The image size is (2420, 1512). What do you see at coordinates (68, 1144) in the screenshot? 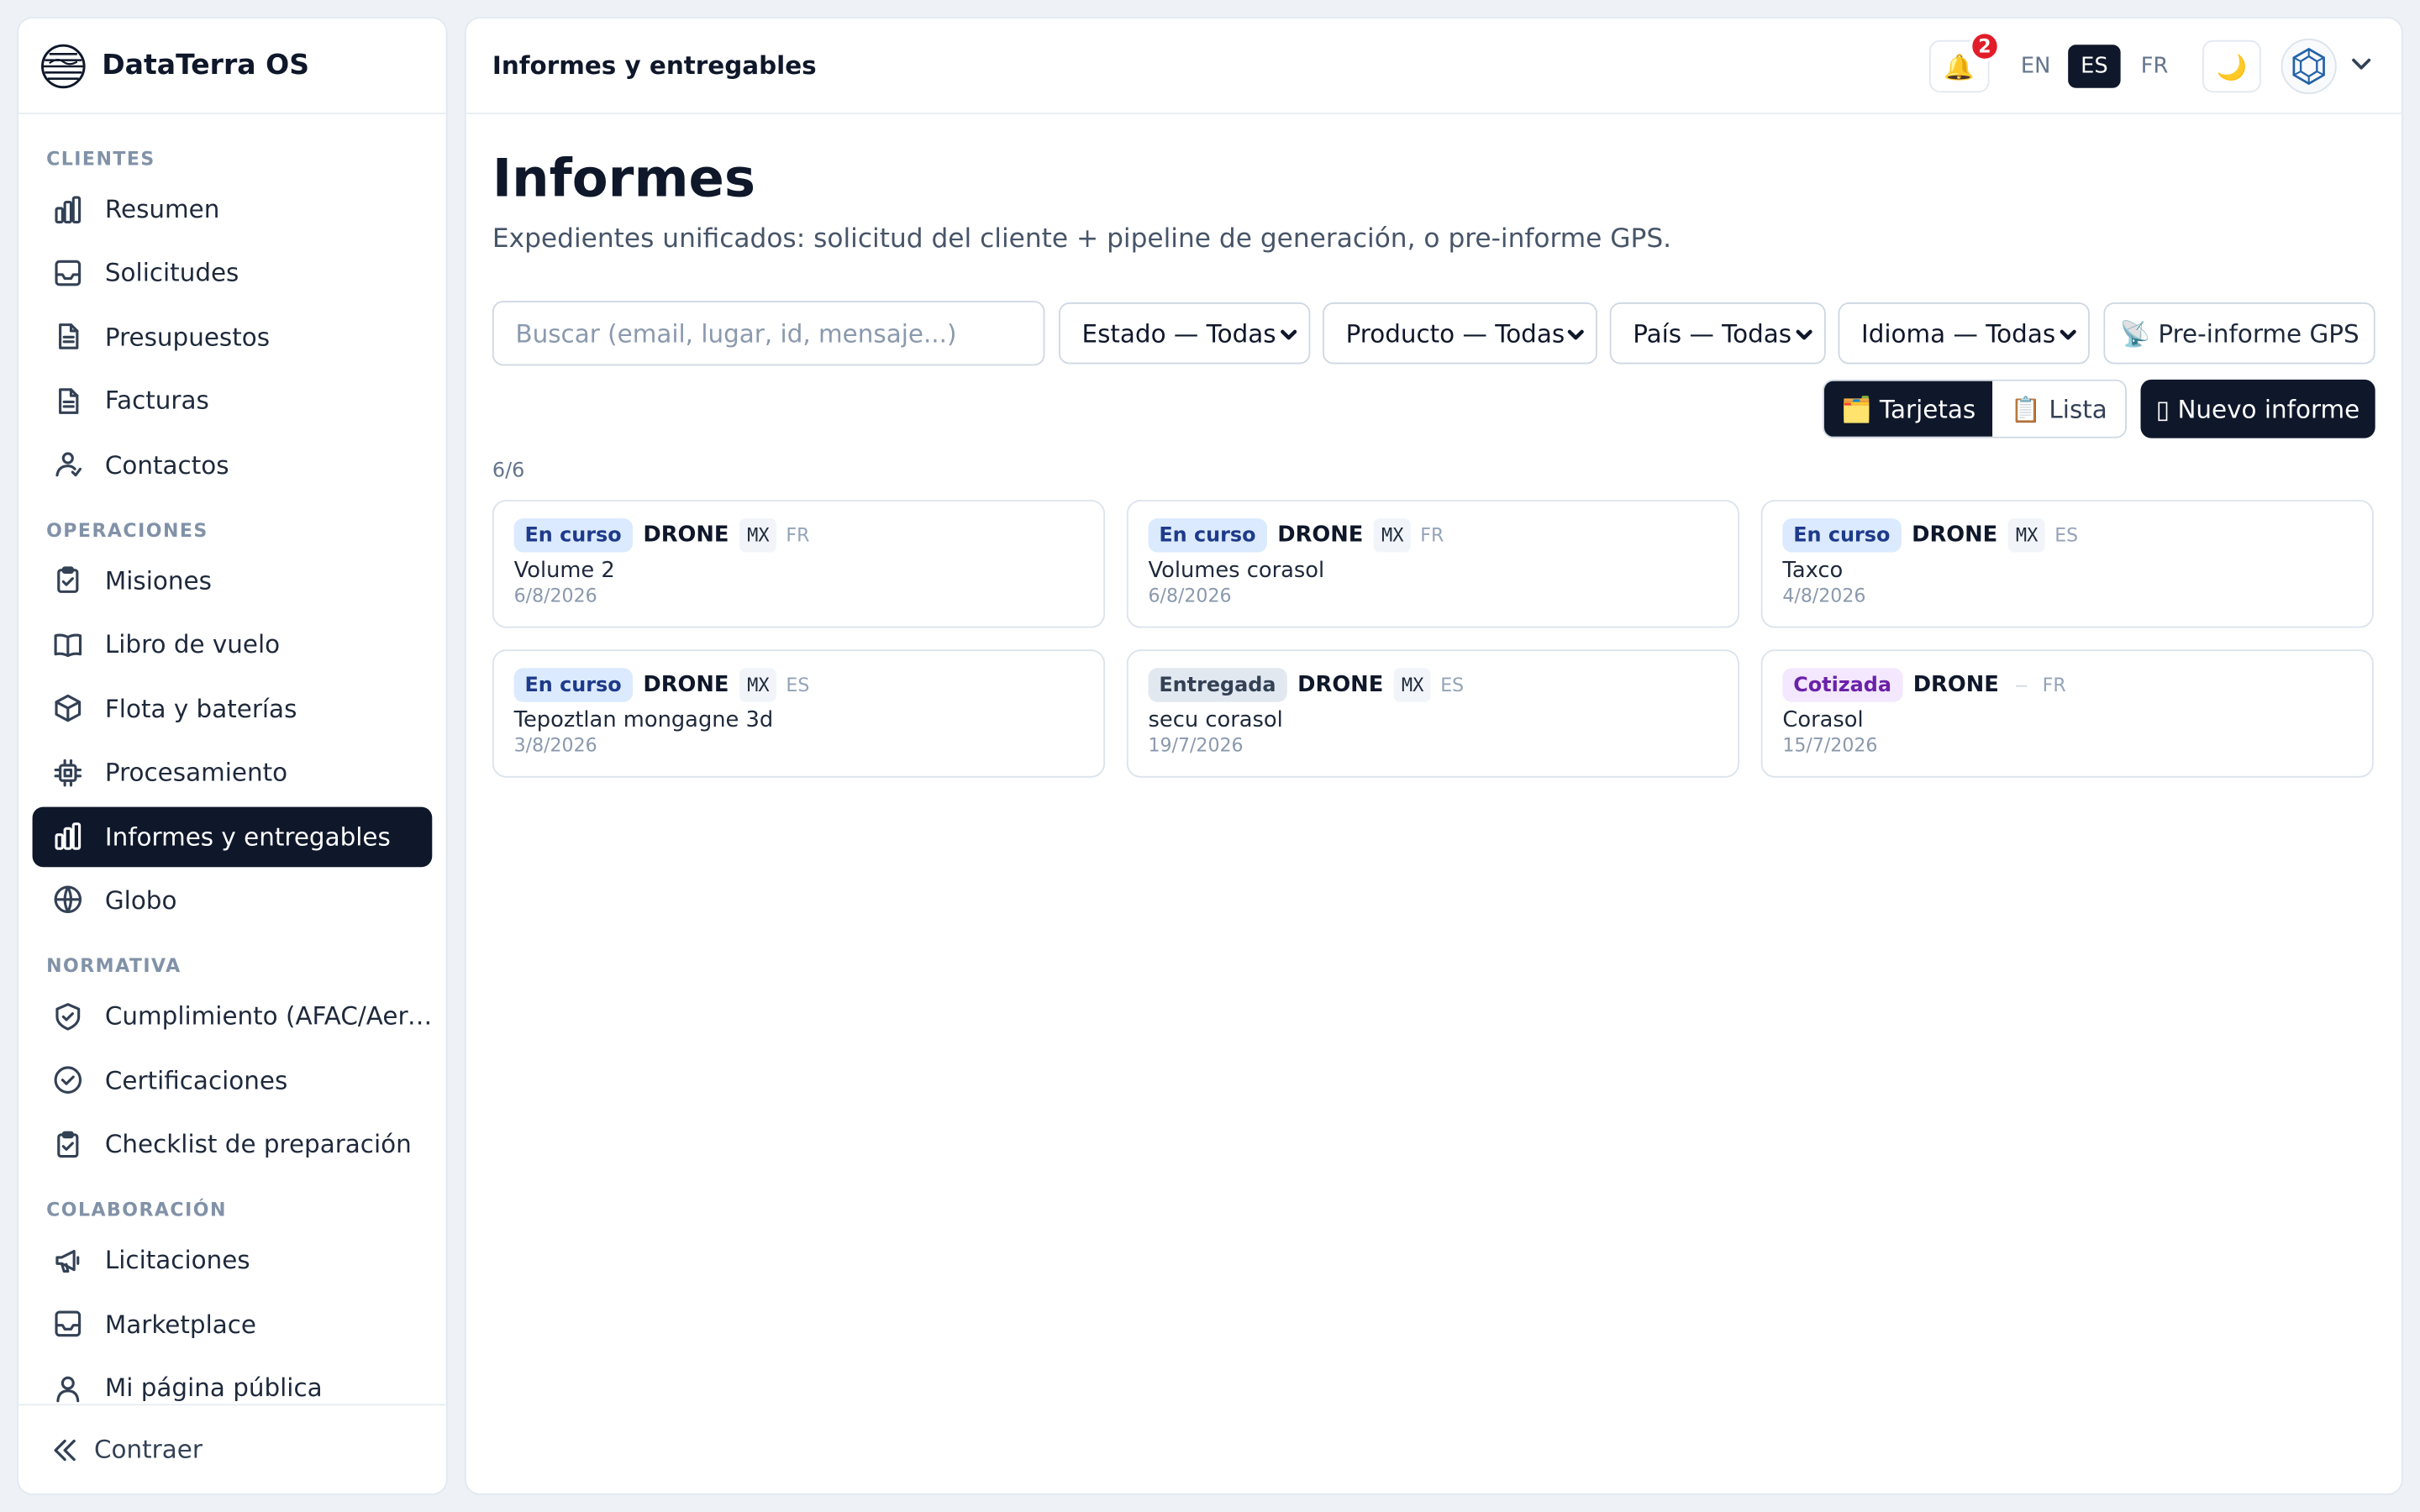
I see `clipboard-check-icon` at bounding box center [68, 1144].